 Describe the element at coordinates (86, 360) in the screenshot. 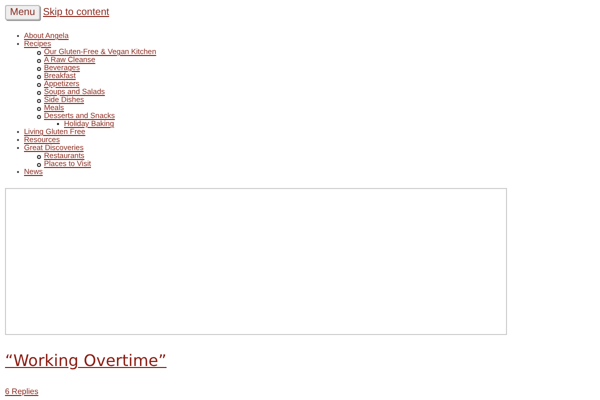

I see `post-title: “Working Overtime”` at that location.